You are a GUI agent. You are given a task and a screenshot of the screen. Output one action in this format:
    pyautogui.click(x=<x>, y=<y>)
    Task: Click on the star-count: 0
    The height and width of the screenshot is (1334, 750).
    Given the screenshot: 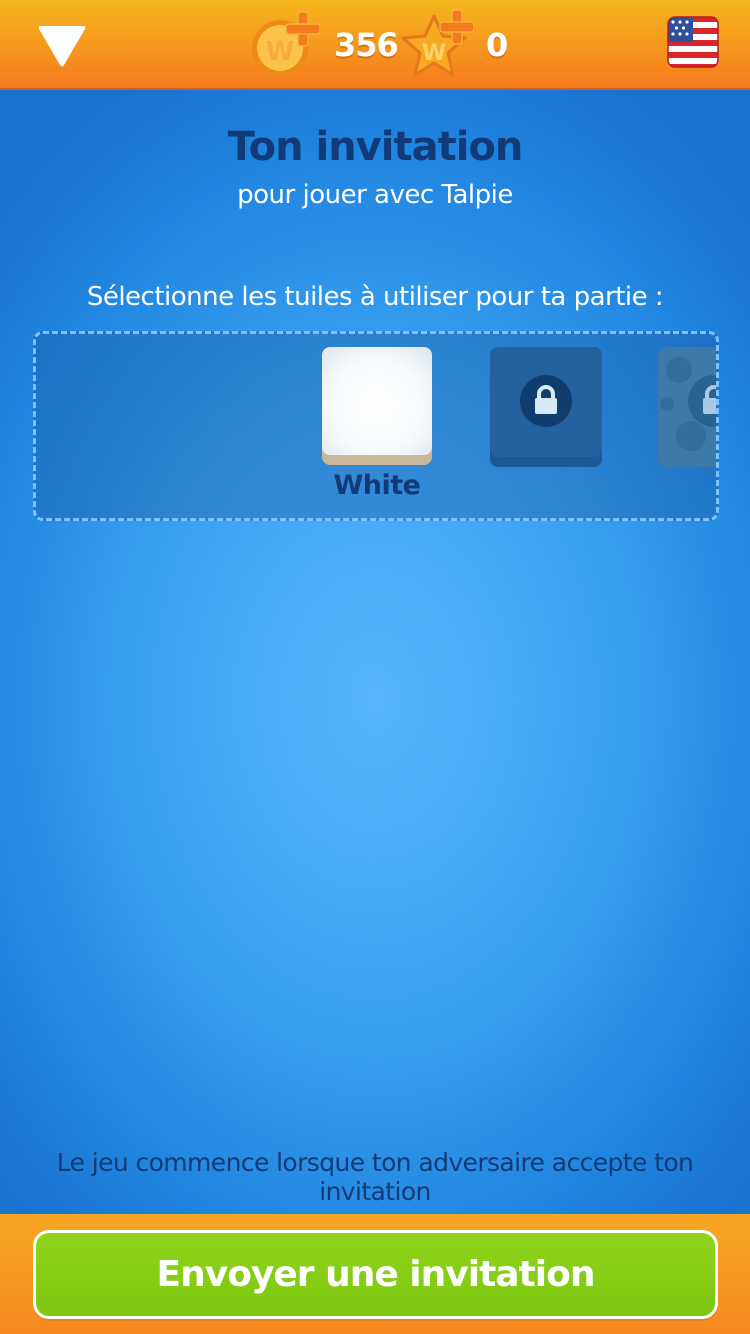 What is the action you would take?
    pyautogui.click(x=497, y=45)
    